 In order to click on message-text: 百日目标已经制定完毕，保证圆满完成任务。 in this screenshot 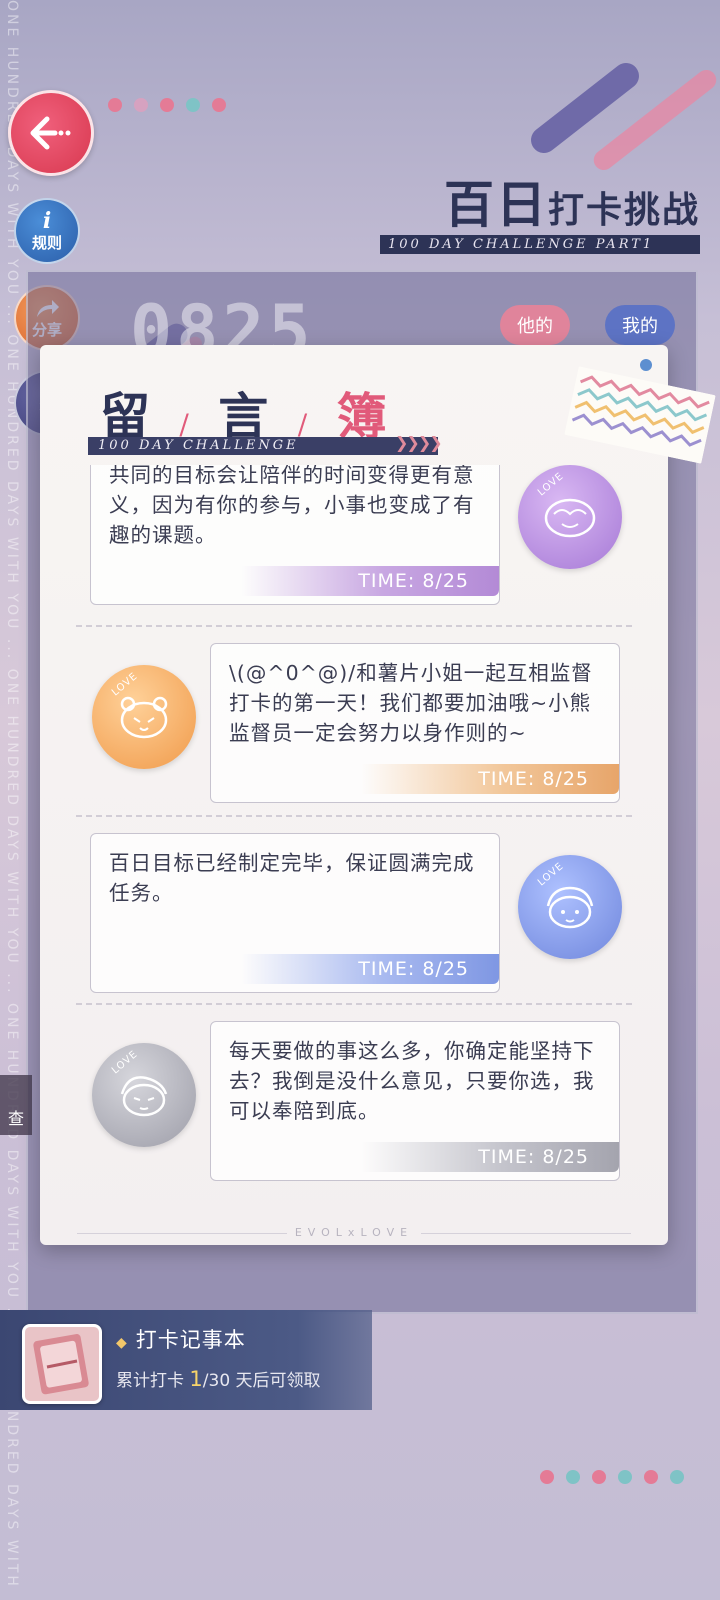, I will do `click(292, 878)`.